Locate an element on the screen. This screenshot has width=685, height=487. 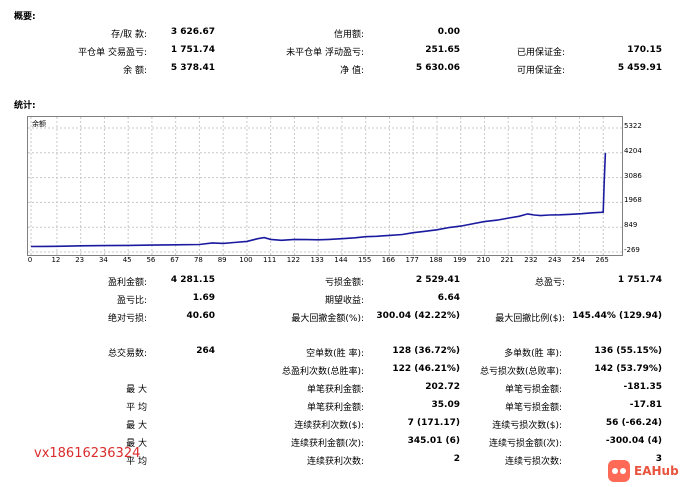
y-tick-label: 1968 is located at coordinates (633, 200).